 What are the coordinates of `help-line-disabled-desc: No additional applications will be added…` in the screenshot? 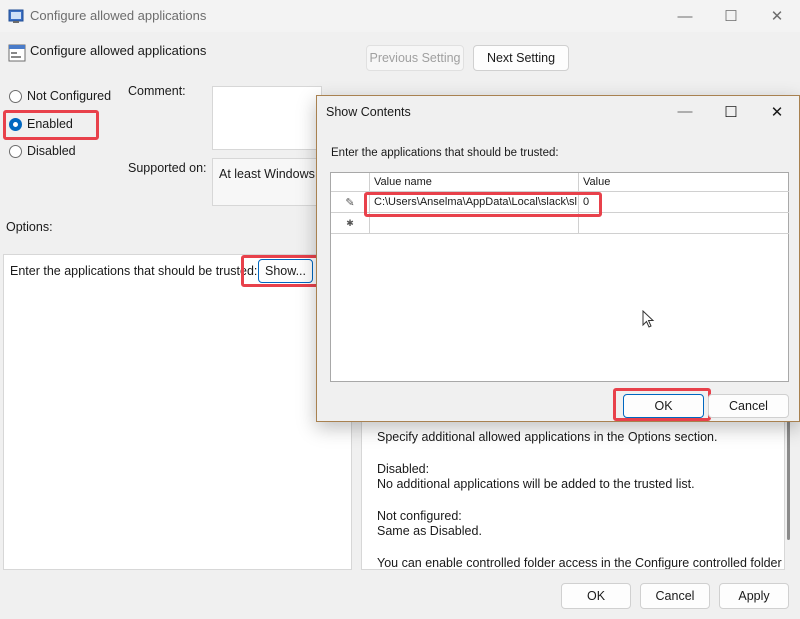 It's located at (536, 484).